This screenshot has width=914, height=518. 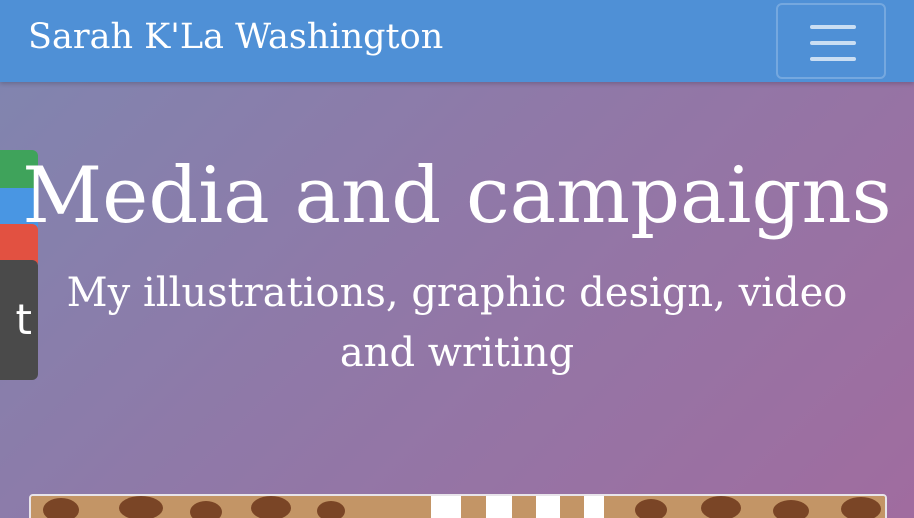 I want to click on featured-image-card, so click(x=458, y=506).